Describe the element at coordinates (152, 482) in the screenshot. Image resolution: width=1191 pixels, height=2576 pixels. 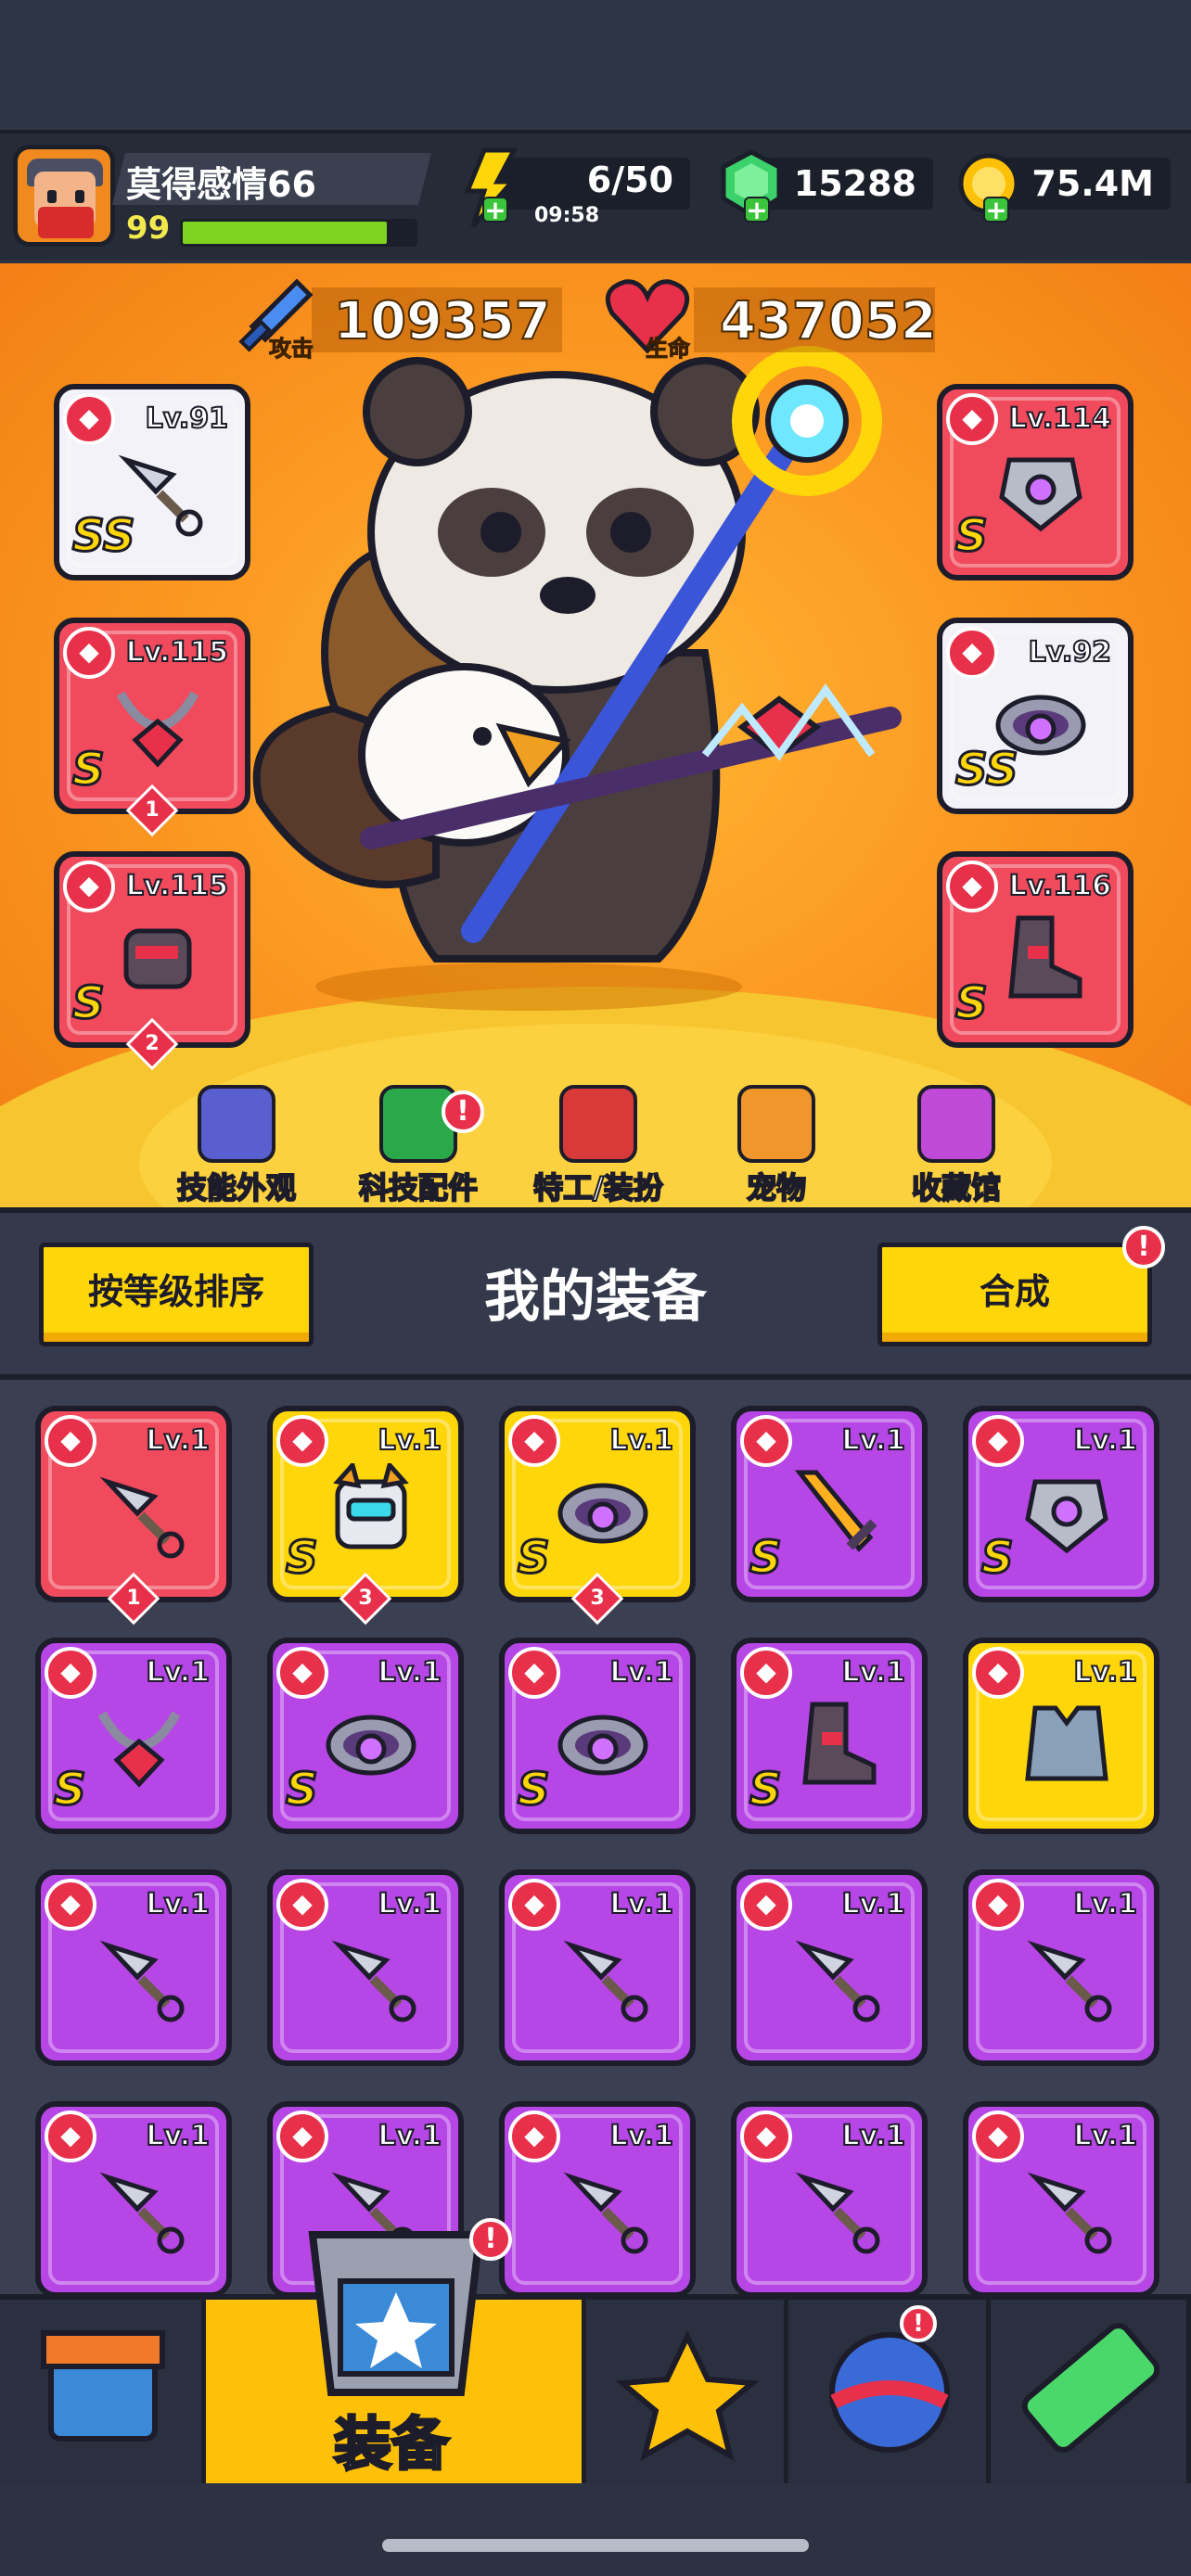
I see `equipped-slot-left-1: ◆ Lv.91 SS` at that location.